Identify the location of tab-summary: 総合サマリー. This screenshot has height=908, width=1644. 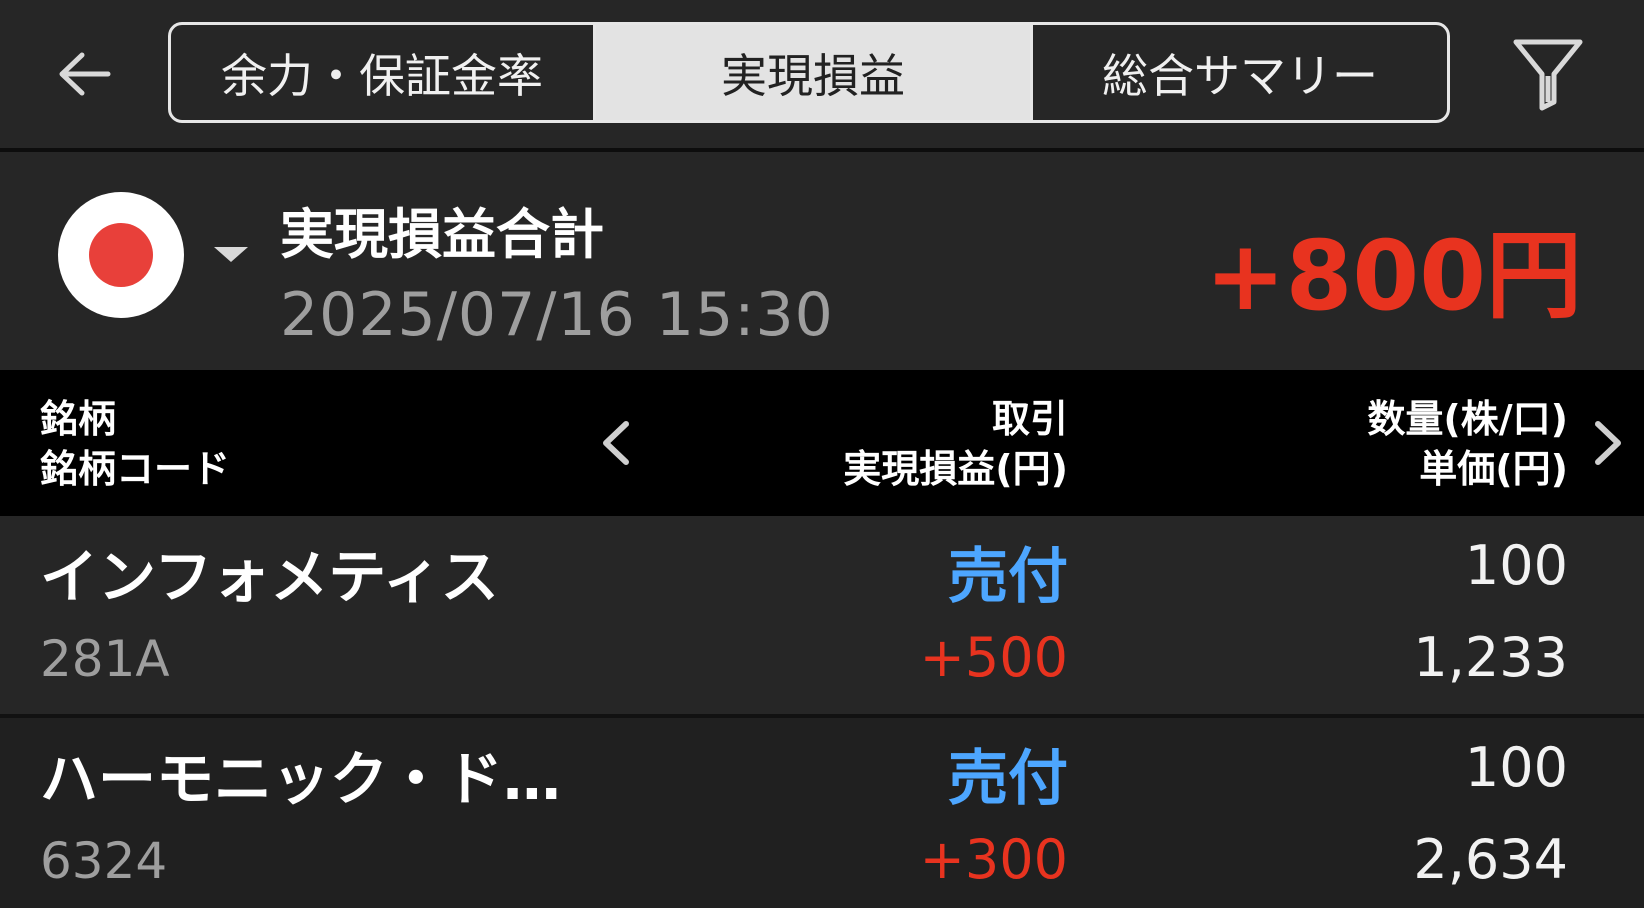
(1238, 72).